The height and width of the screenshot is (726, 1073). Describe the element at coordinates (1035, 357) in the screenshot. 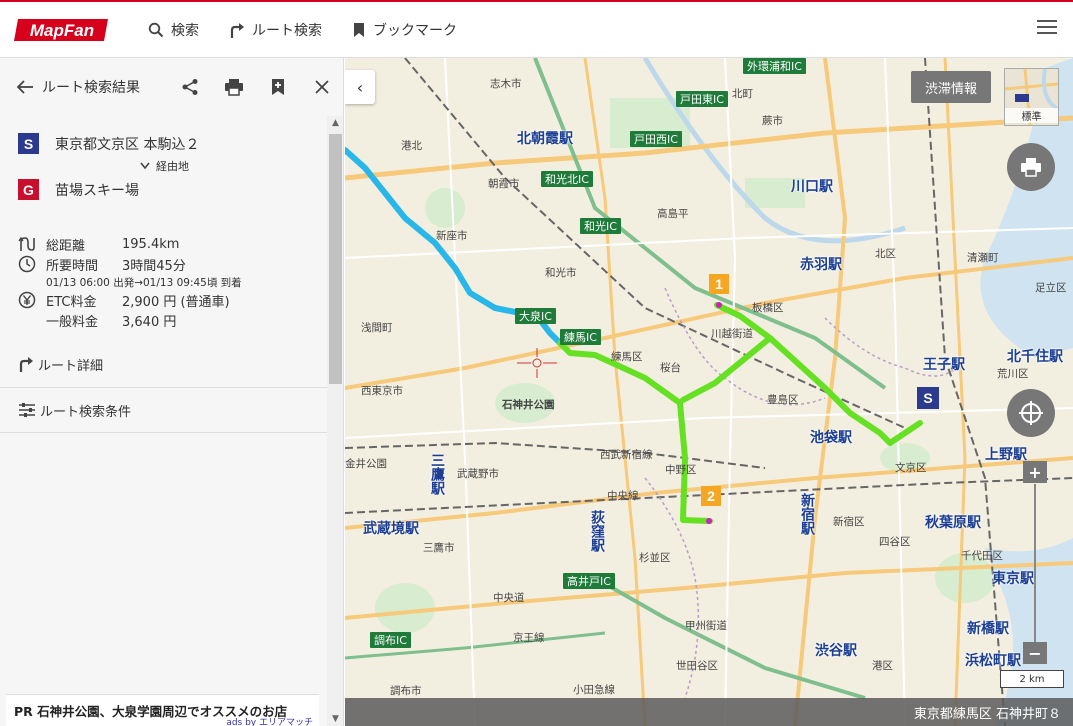

I see `station-label: 北千住駅` at that location.